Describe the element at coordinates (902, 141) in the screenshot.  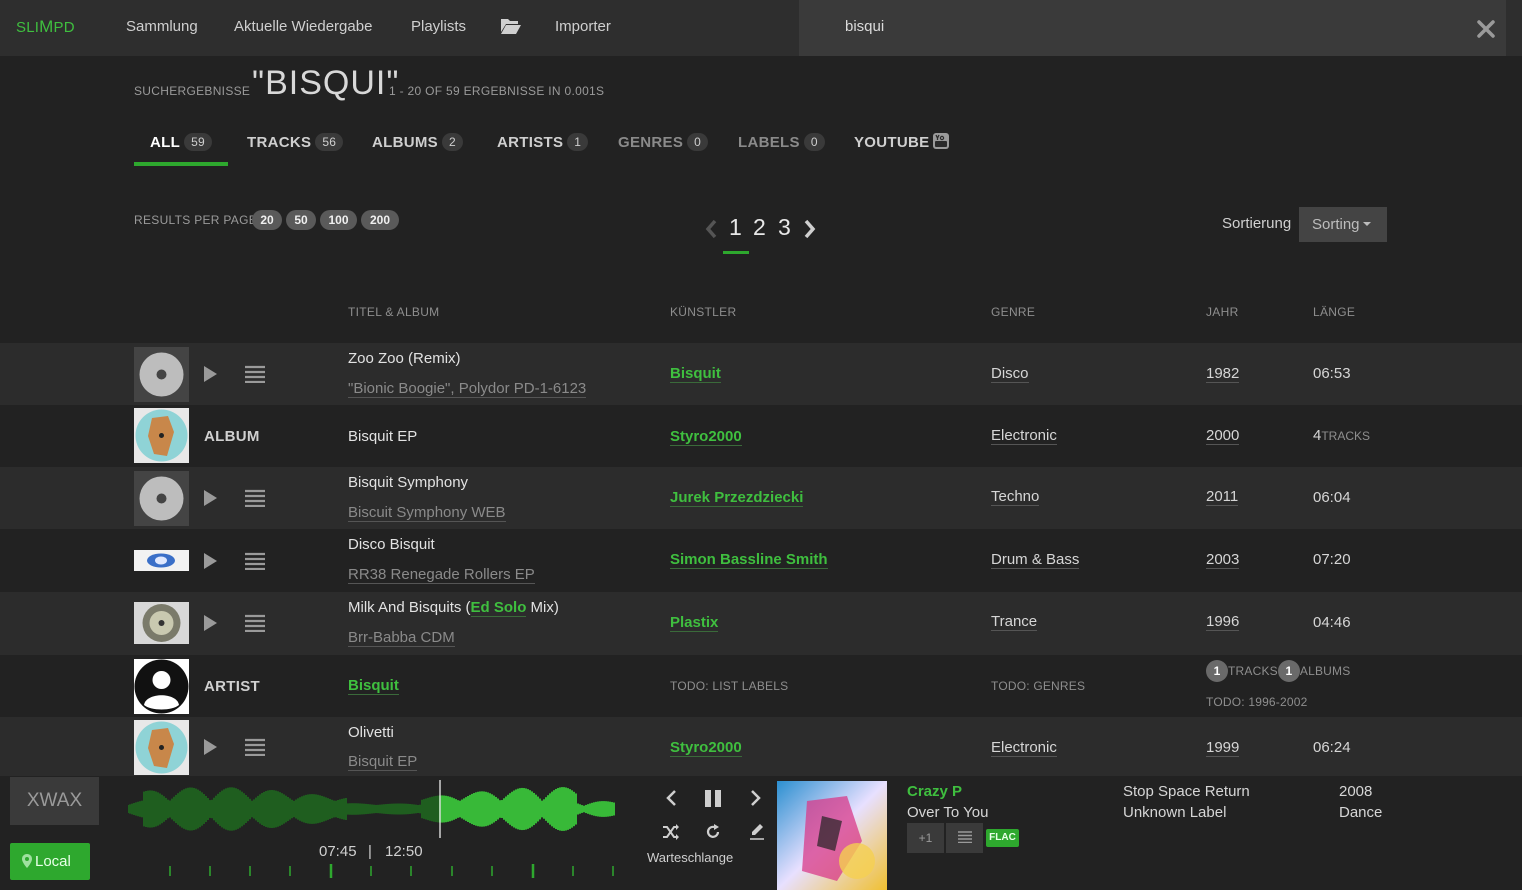
I see `tab-youtube: YOUTUBE` at that location.